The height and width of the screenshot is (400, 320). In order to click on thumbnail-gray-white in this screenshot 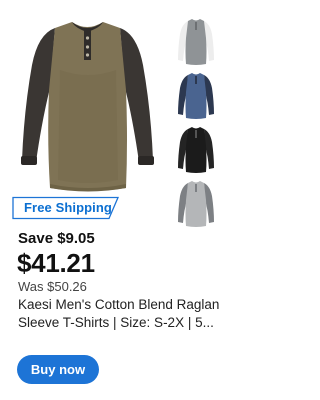, I will do `click(196, 41)`.